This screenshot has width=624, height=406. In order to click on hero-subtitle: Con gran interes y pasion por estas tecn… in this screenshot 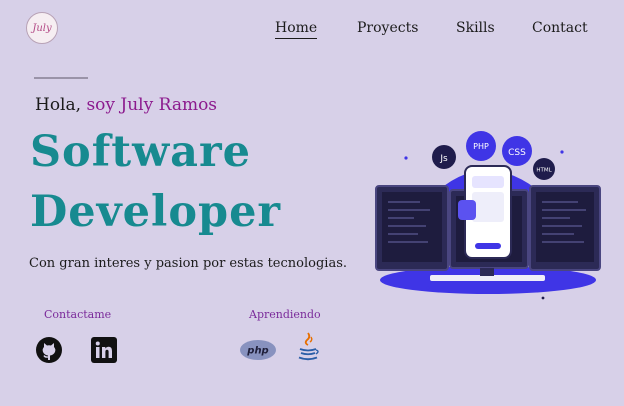, I will do `click(188, 263)`.